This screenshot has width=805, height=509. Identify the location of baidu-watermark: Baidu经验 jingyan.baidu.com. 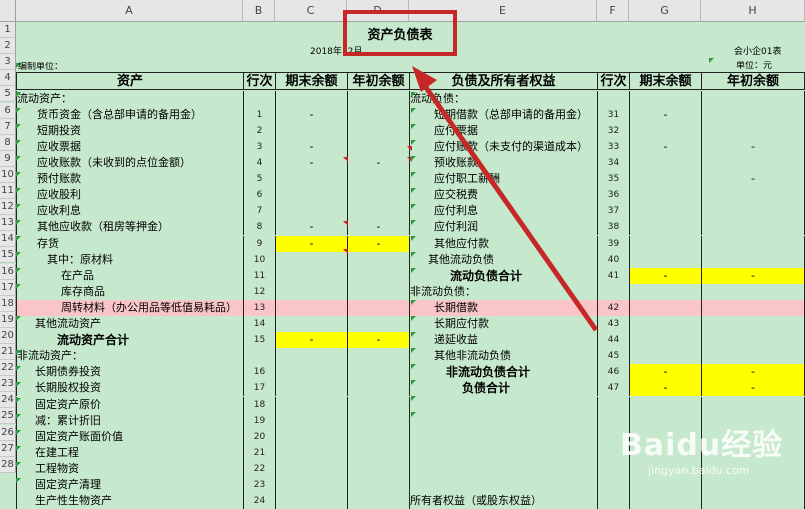
(701, 448).